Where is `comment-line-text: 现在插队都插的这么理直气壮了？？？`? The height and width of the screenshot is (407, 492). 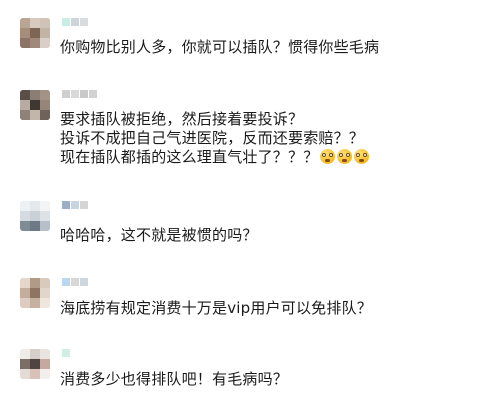
comment-line-text: 现在插队都插的这么理直气壮了？？？ is located at coordinates (189, 157).